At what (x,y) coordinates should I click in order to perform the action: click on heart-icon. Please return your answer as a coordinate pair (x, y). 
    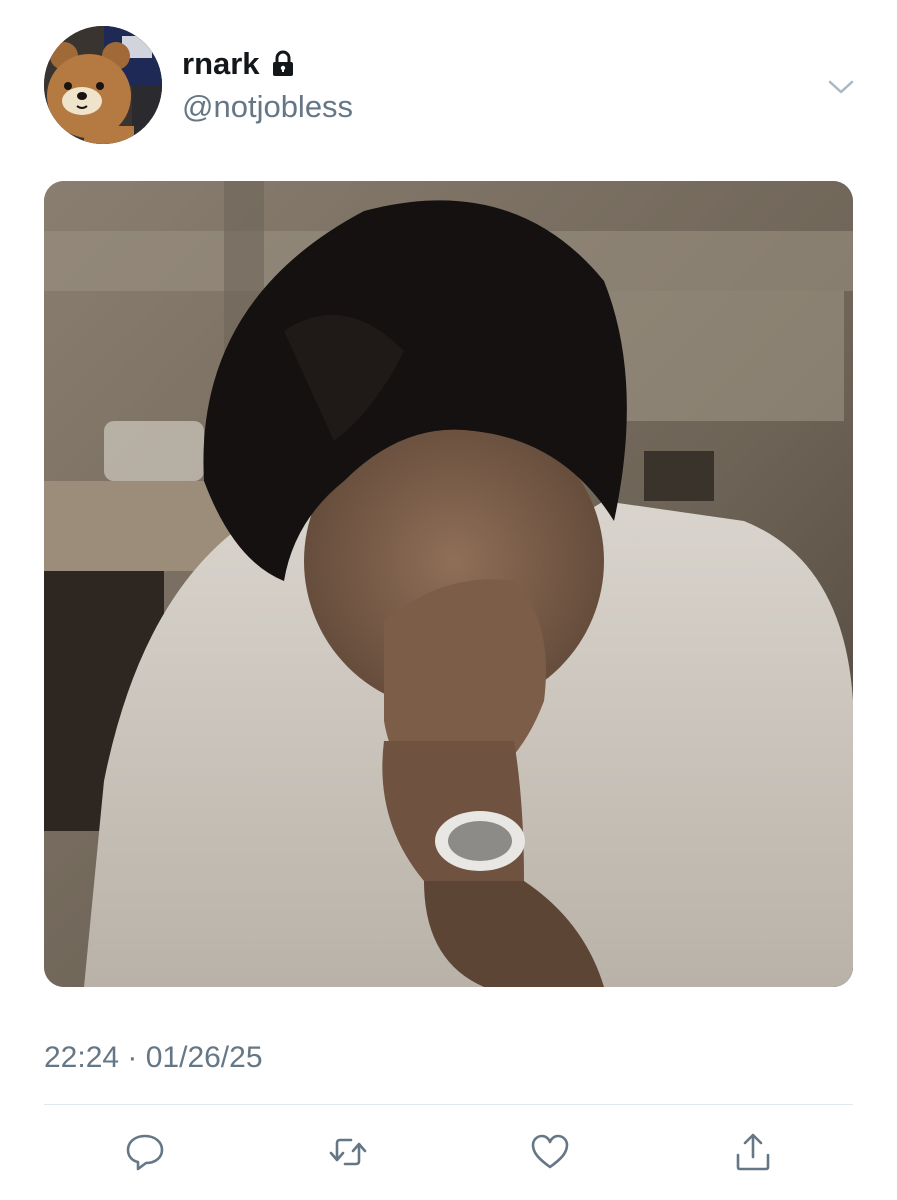
    Looking at the image, I should click on (550, 1151).